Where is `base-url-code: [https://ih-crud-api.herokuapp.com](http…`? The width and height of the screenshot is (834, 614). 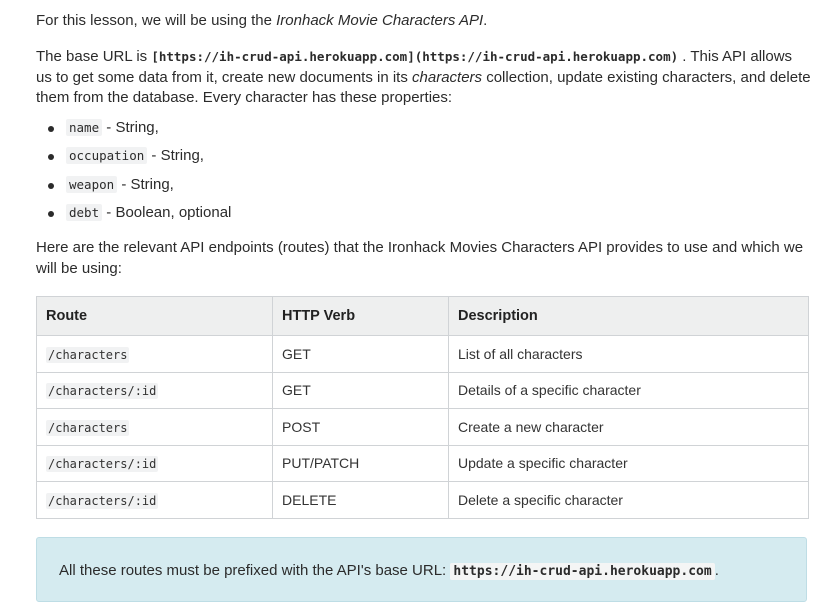 base-url-code: [https://ih-crud-api.herokuapp.com](http… is located at coordinates (415, 56).